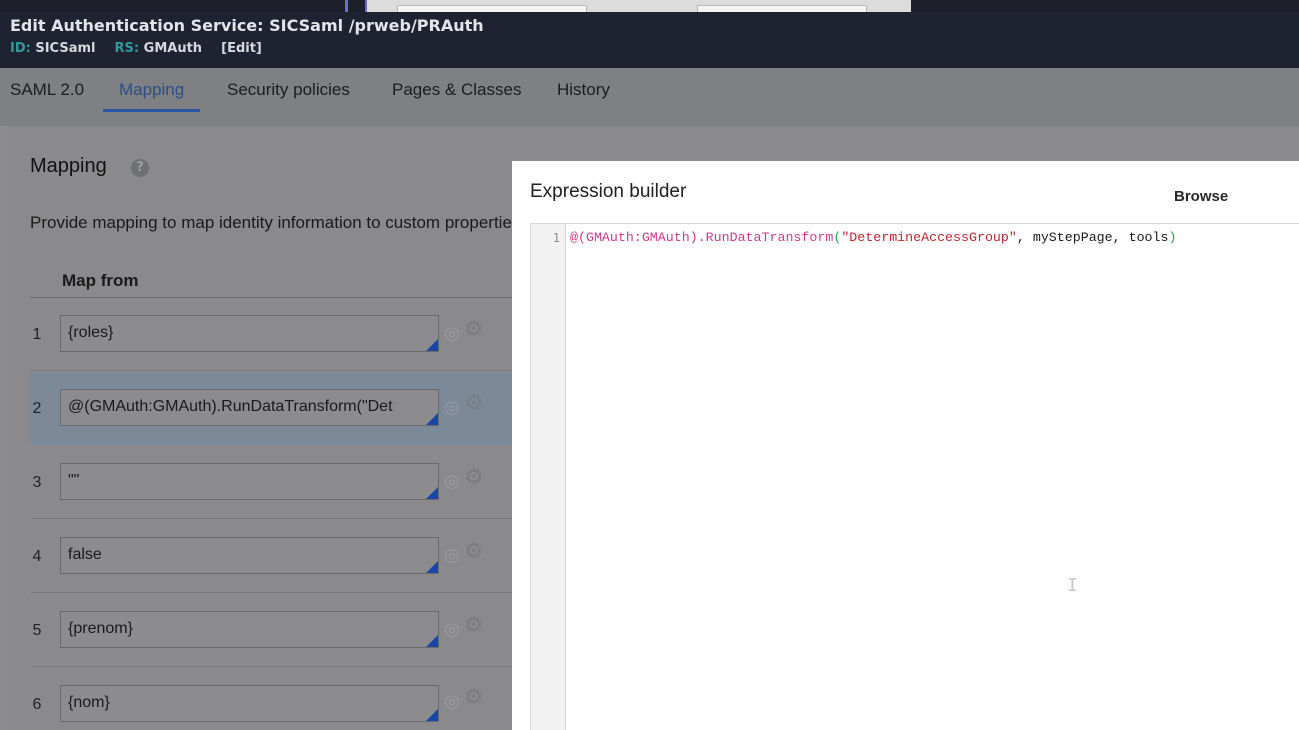  What do you see at coordinates (91, 332) in the screenshot?
I see `map-from-value: {roles}` at bounding box center [91, 332].